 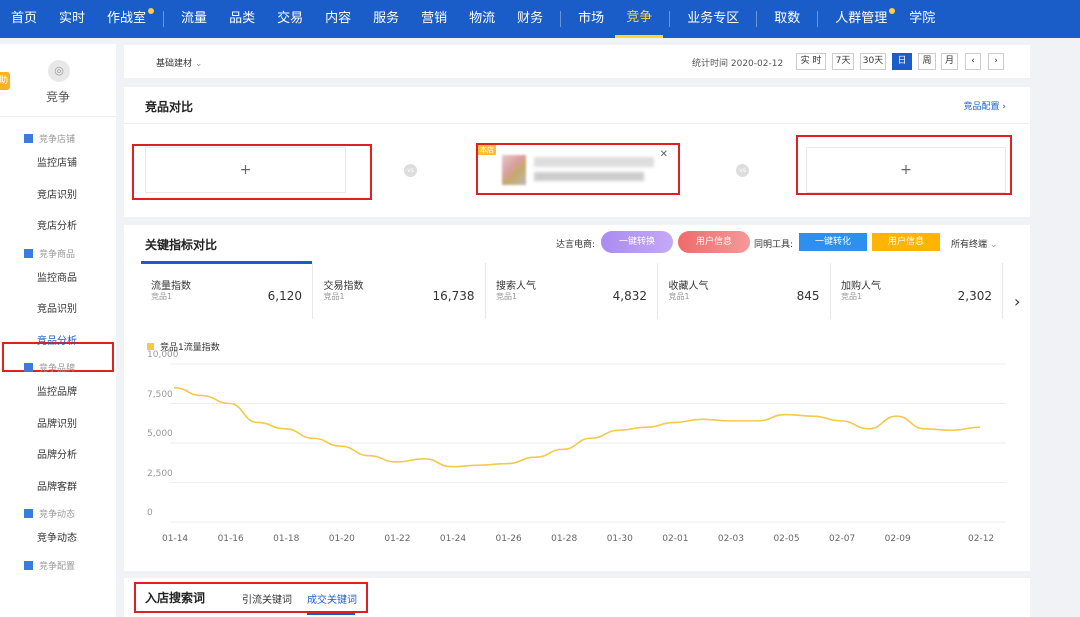 What do you see at coordinates (577, 597) in the screenshot?
I see `search-card: 入店搜索词 引流关键词 成交关键词` at bounding box center [577, 597].